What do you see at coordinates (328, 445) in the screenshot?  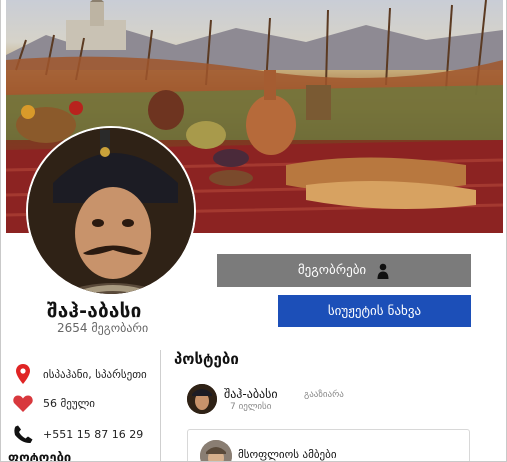 I see `shared-post-card: მსოფლიოს ამბები` at bounding box center [328, 445].